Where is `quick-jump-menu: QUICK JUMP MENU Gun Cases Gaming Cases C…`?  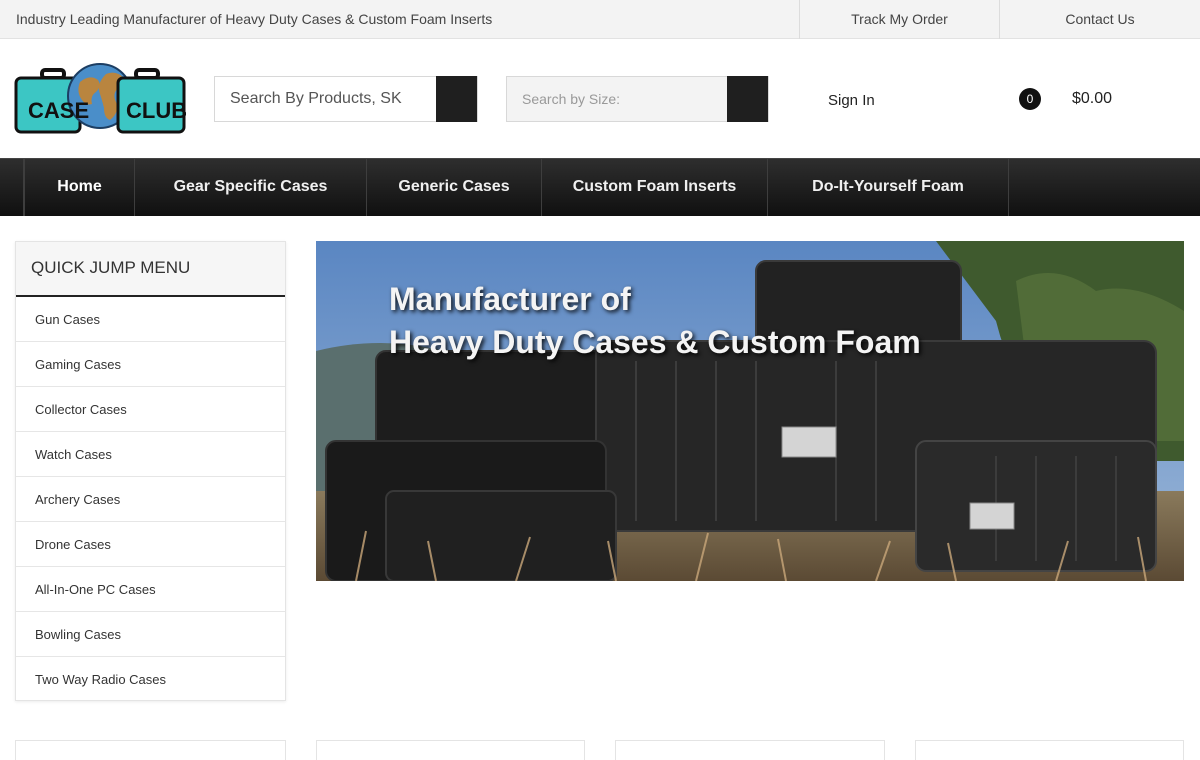 quick-jump-menu: QUICK JUMP MENU Gun Cases Gaming Cases C… is located at coordinates (150, 471).